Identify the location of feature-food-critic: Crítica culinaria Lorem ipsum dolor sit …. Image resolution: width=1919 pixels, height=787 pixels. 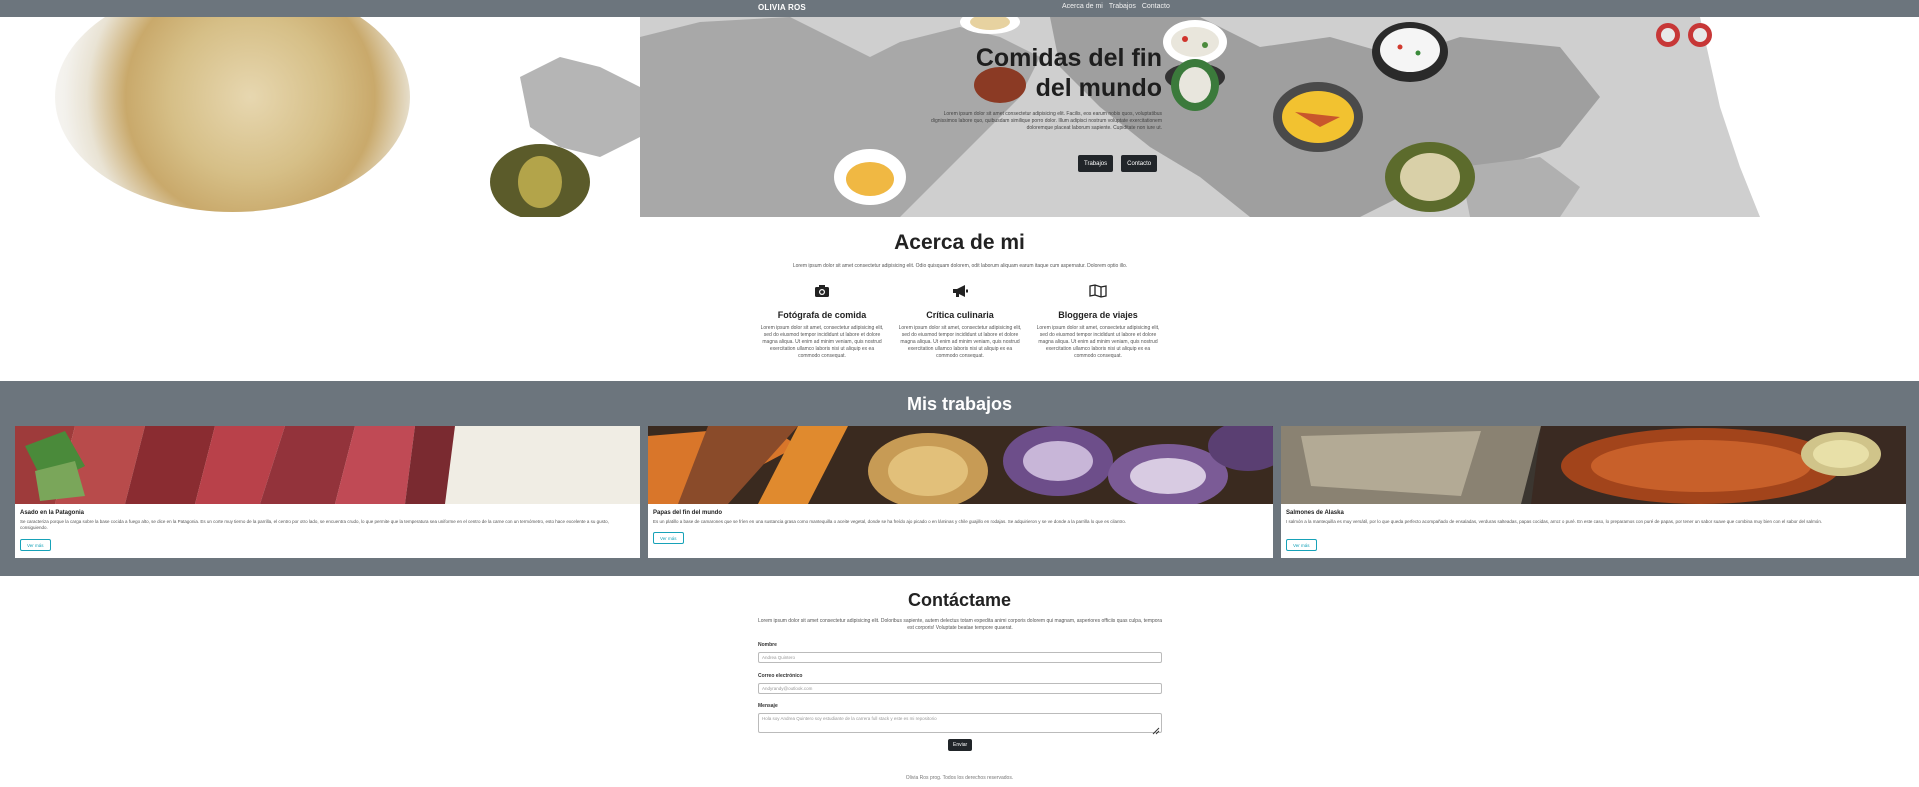
(960, 322).